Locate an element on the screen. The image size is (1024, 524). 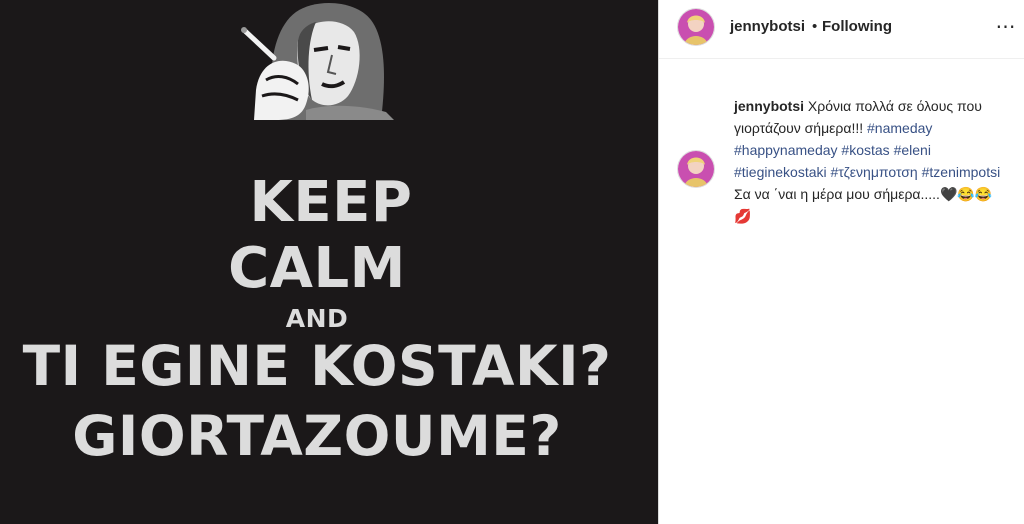
post-header: jennybotsi • Following ⋯ is located at coordinates (841, 29).